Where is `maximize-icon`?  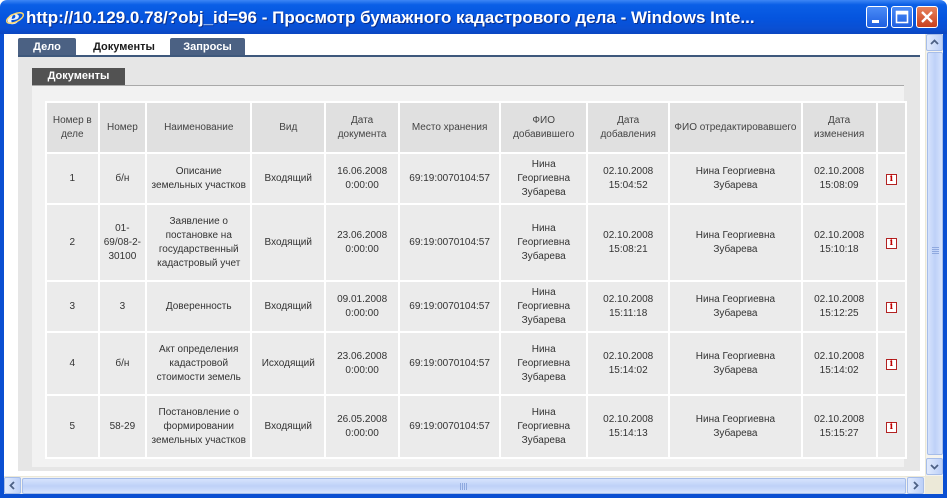 maximize-icon is located at coordinates (902, 17).